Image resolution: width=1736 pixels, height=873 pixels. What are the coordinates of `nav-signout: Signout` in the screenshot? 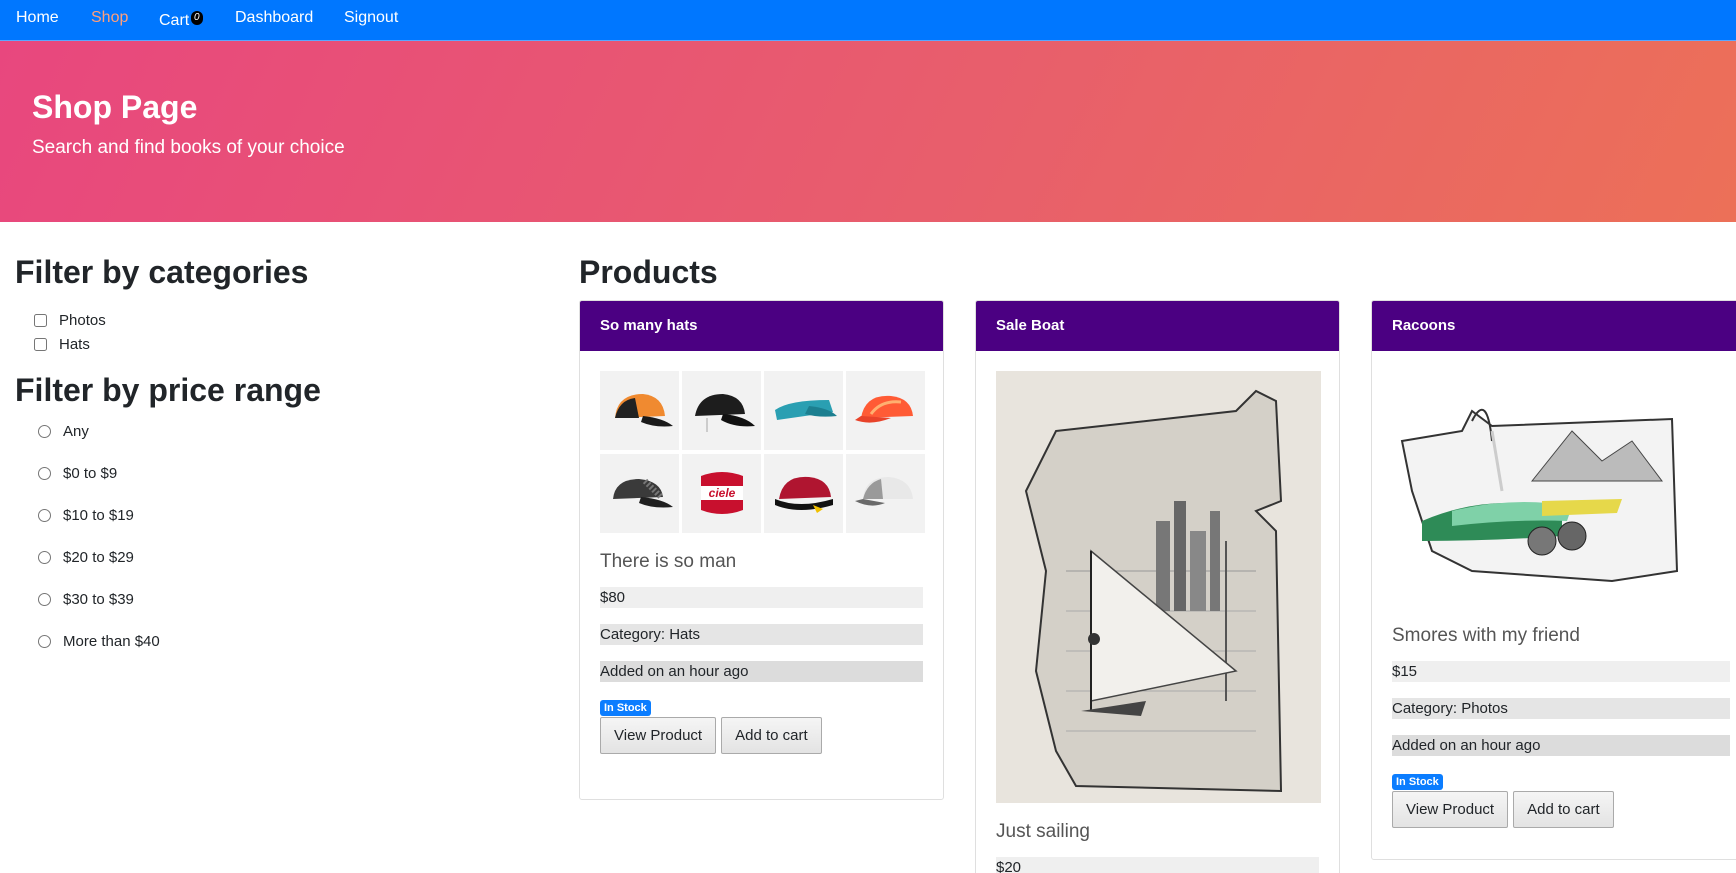 It's located at (371, 18).